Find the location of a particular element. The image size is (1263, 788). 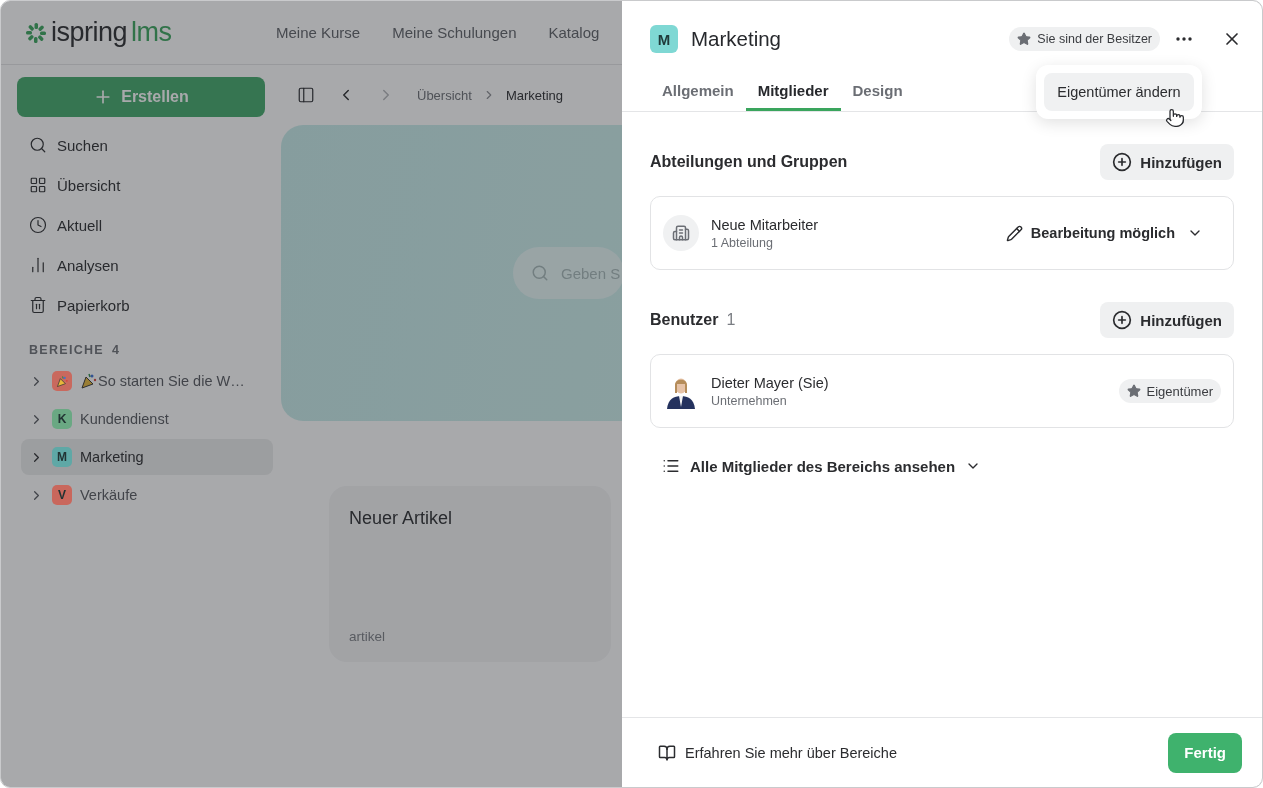

nav-link: Katalog is located at coordinates (574, 32).